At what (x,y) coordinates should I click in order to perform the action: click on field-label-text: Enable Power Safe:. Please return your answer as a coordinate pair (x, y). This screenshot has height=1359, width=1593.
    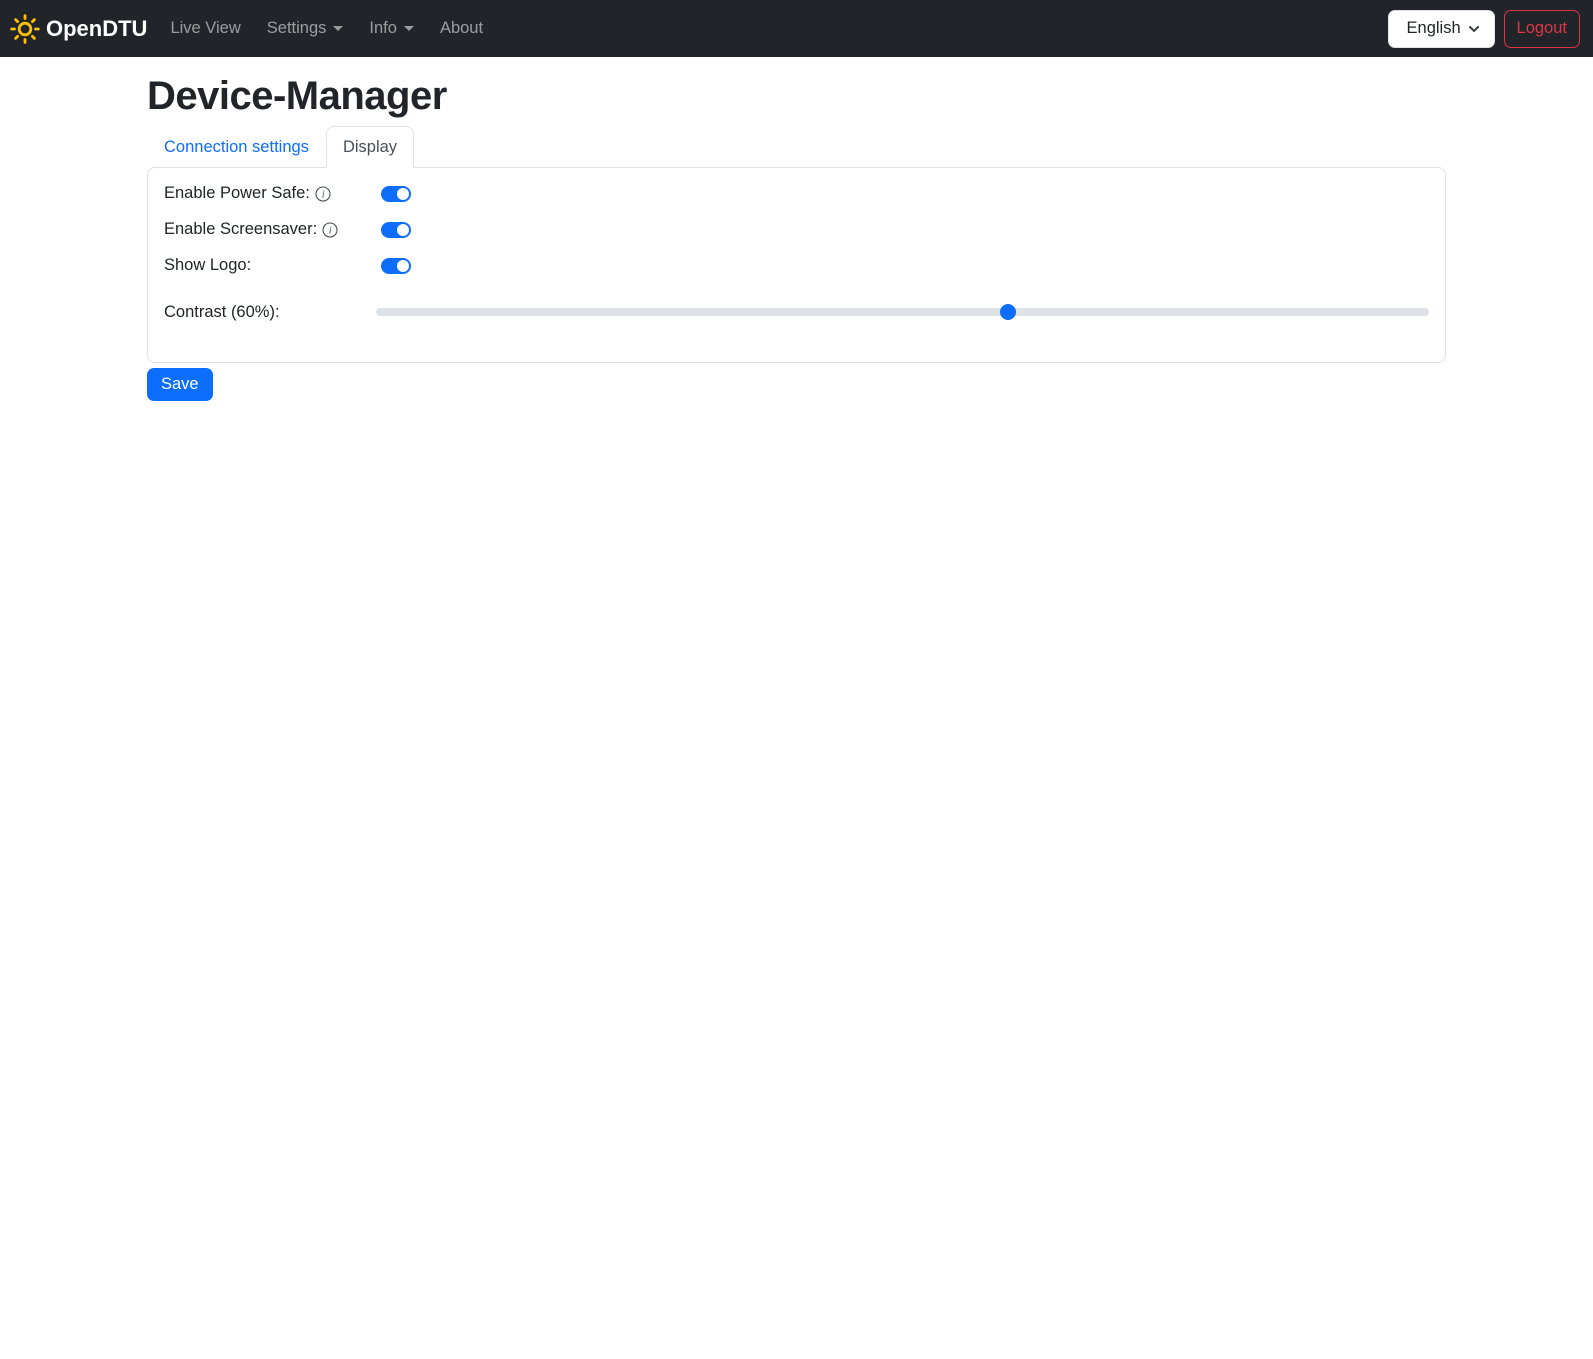
    Looking at the image, I should click on (237, 193).